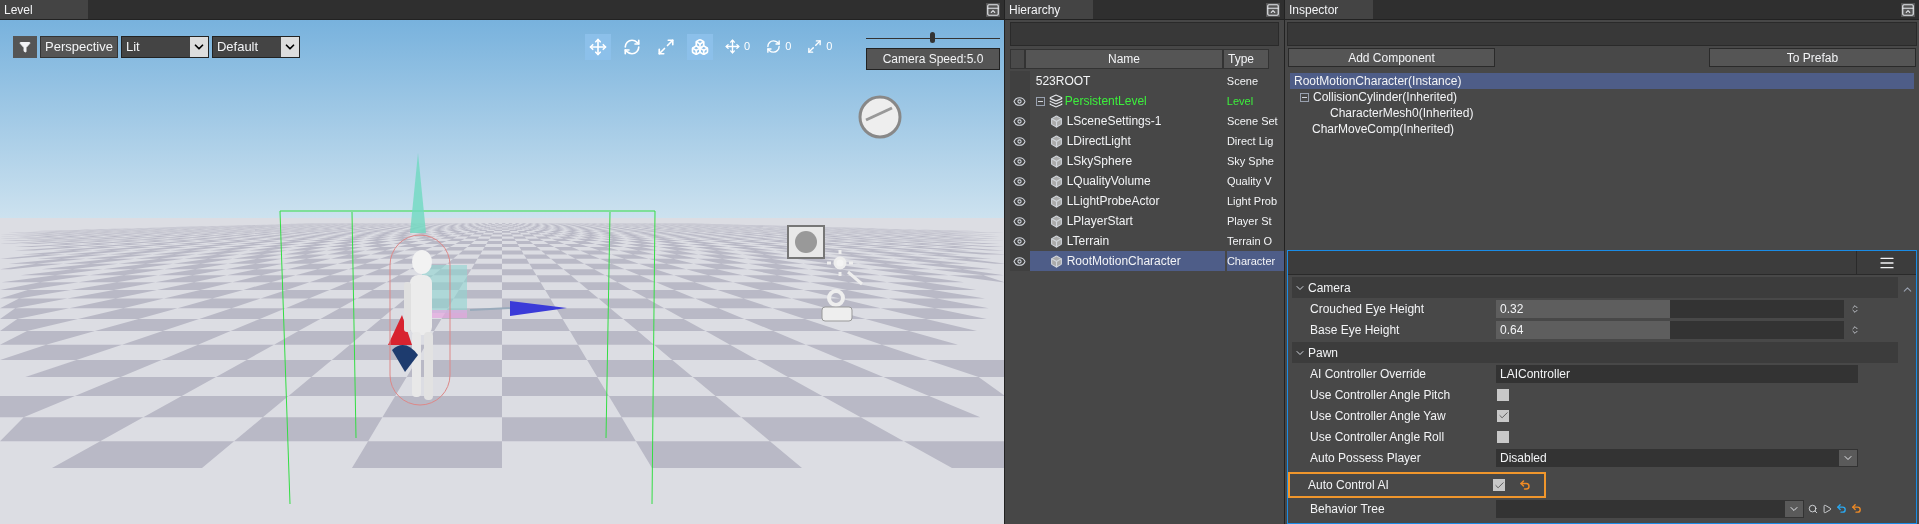 The height and width of the screenshot is (524, 1919). I want to click on property-label: Use Controller Angle Roll, so click(1377, 437).